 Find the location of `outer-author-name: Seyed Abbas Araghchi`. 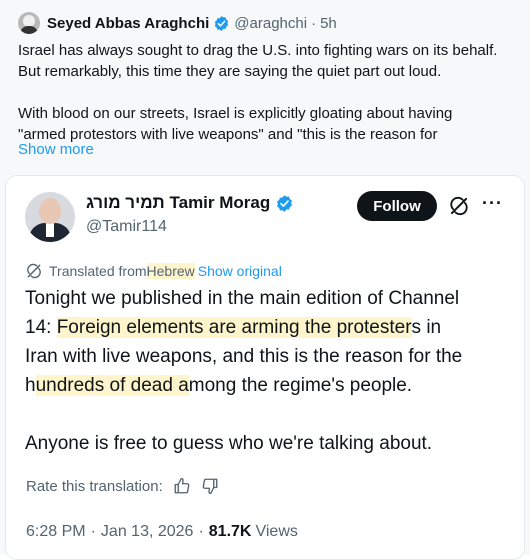

outer-author-name: Seyed Abbas Araghchi is located at coordinates (128, 23).